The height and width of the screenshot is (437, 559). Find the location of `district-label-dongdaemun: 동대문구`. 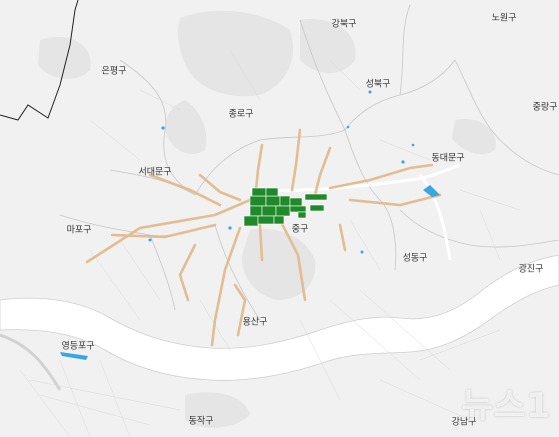

district-label-dongdaemun: 동대문구 is located at coordinates (448, 158).